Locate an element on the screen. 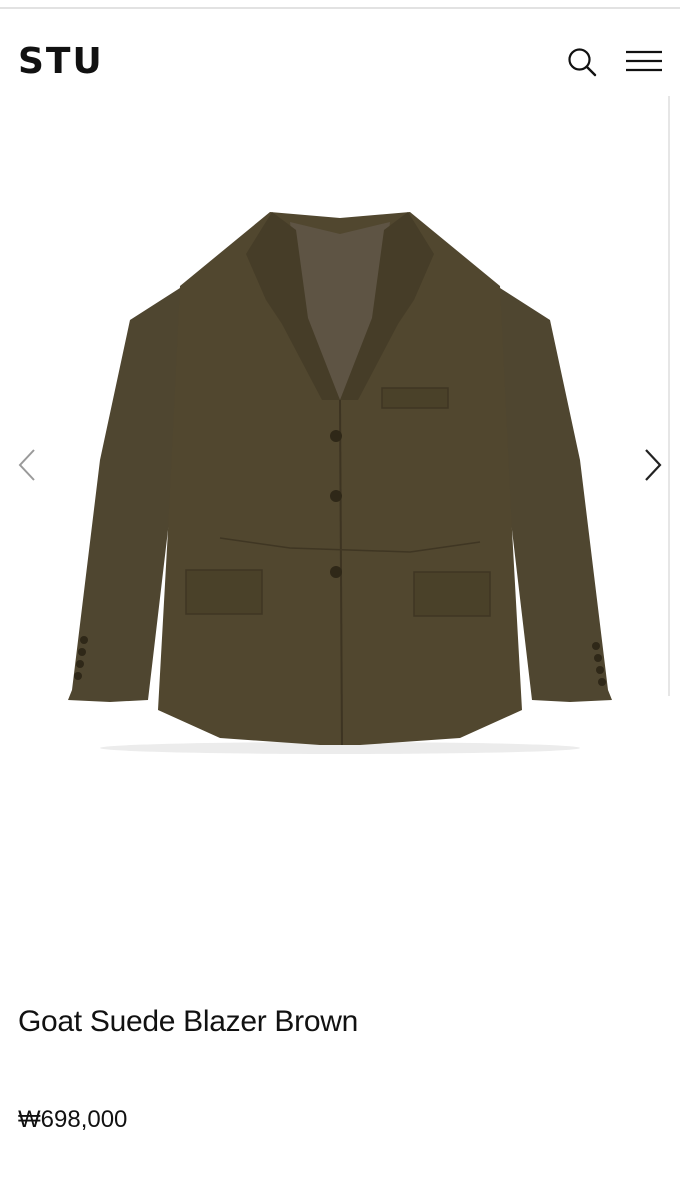  brand-logo: STU is located at coordinates (61, 62).